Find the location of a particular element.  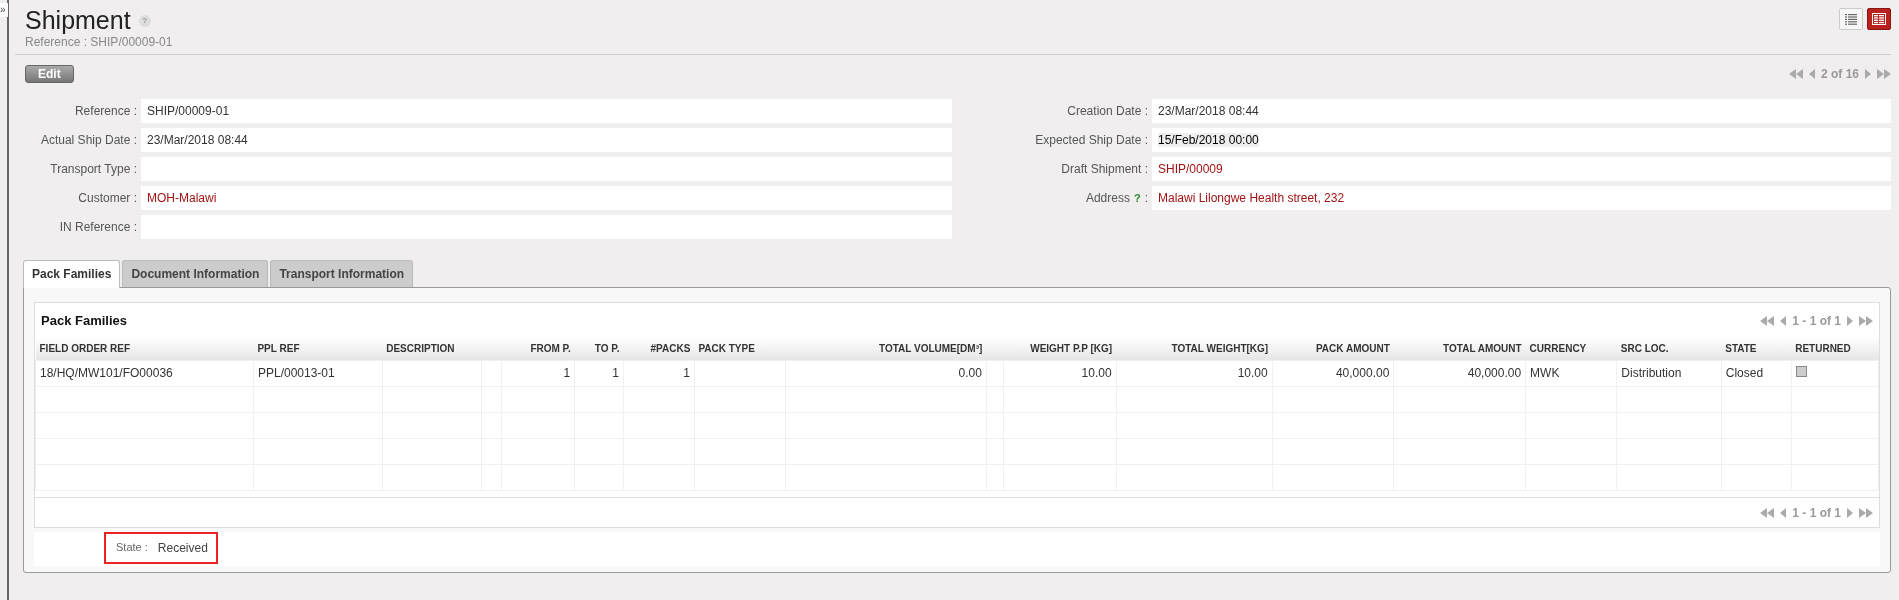

field-value: 15/Feb/2018 00:00 is located at coordinates (1208, 140).